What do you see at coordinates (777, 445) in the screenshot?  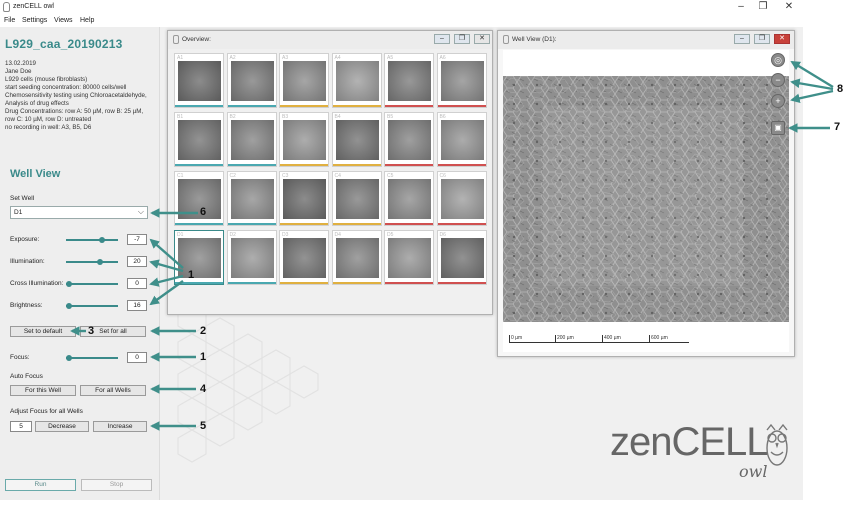 I see `owl-logo-icon` at bounding box center [777, 445].